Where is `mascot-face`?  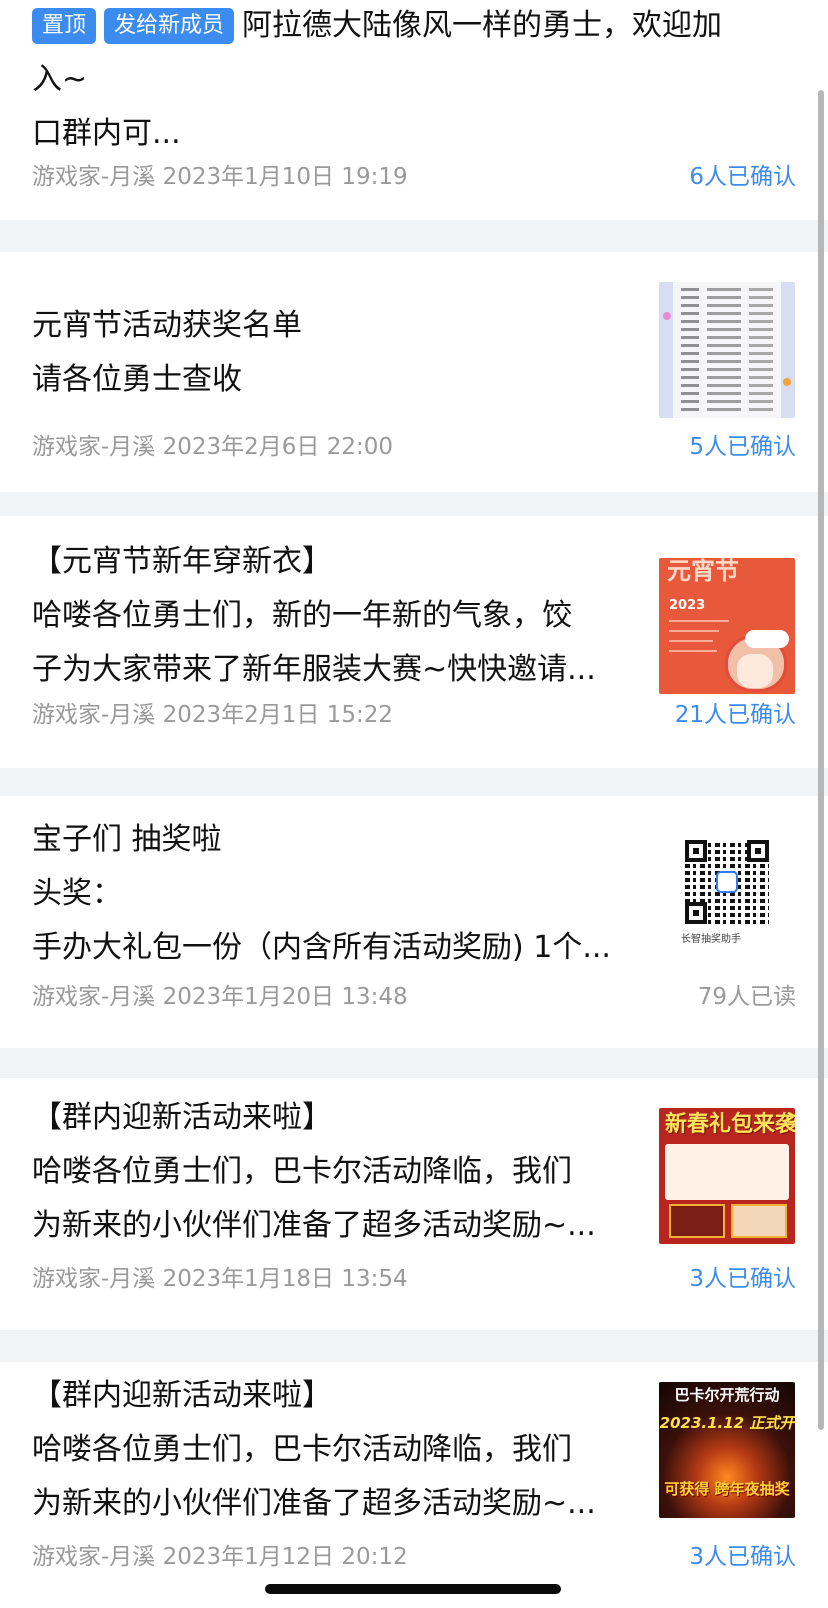 mascot-face is located at coordinates (755, 671).